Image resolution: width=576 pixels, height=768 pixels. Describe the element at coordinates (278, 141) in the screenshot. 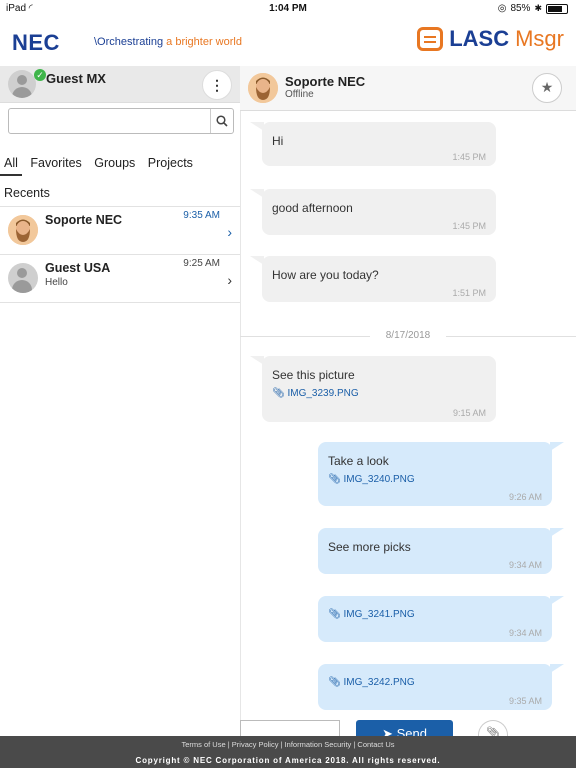

I see `message-text: Hi` at that location.